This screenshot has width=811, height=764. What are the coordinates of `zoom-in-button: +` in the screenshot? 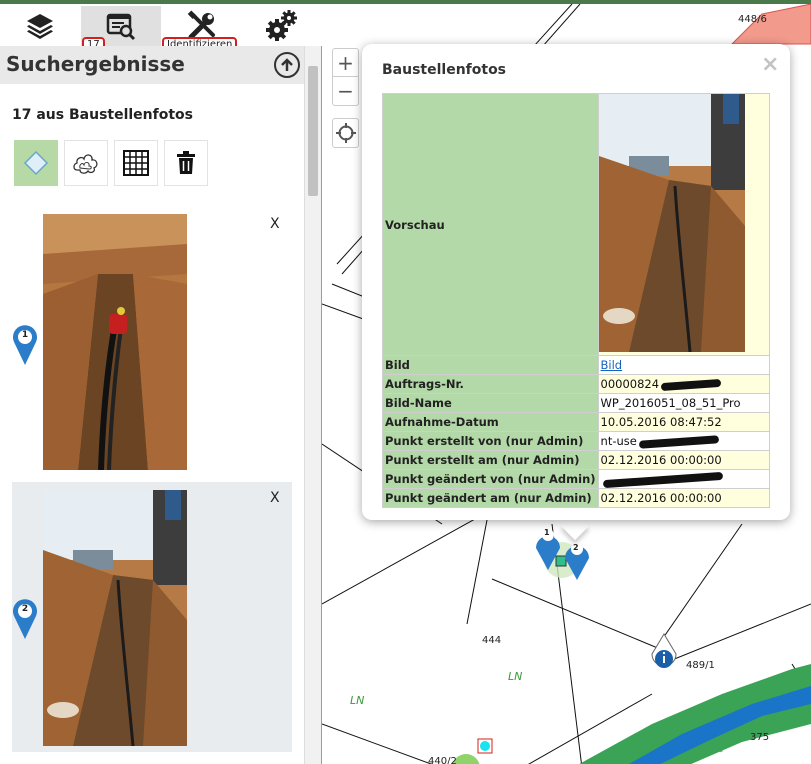 It's located at (345, 63).